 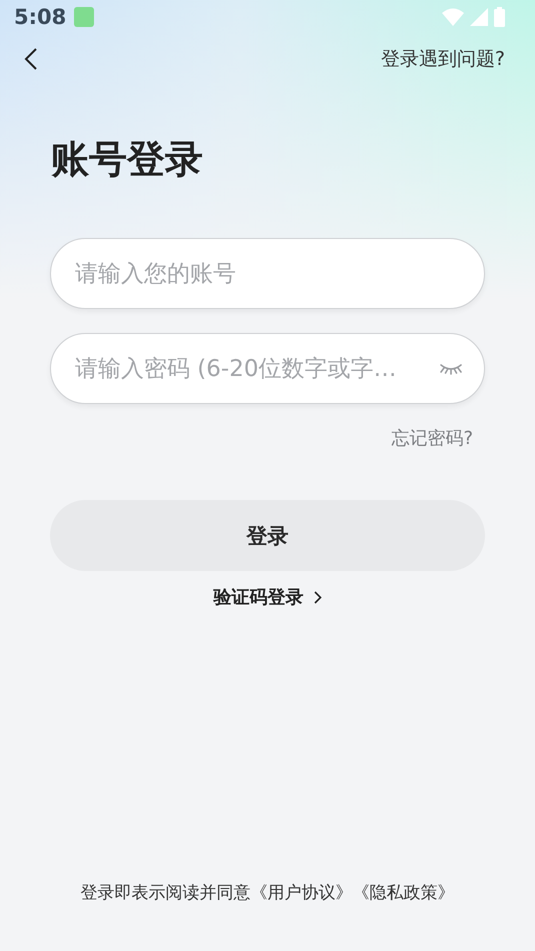 What do you see at coordinates (499, 17) in the screenshot?
I see `battery-icon` at bounding box center [499, 17].